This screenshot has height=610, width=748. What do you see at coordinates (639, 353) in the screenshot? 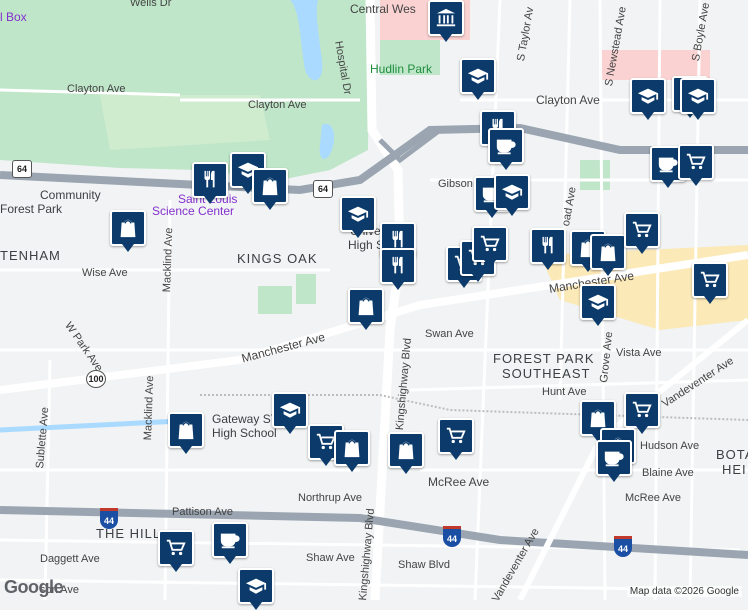
I see `label-vista: Vista Ave` at bounding box center [639, 353].